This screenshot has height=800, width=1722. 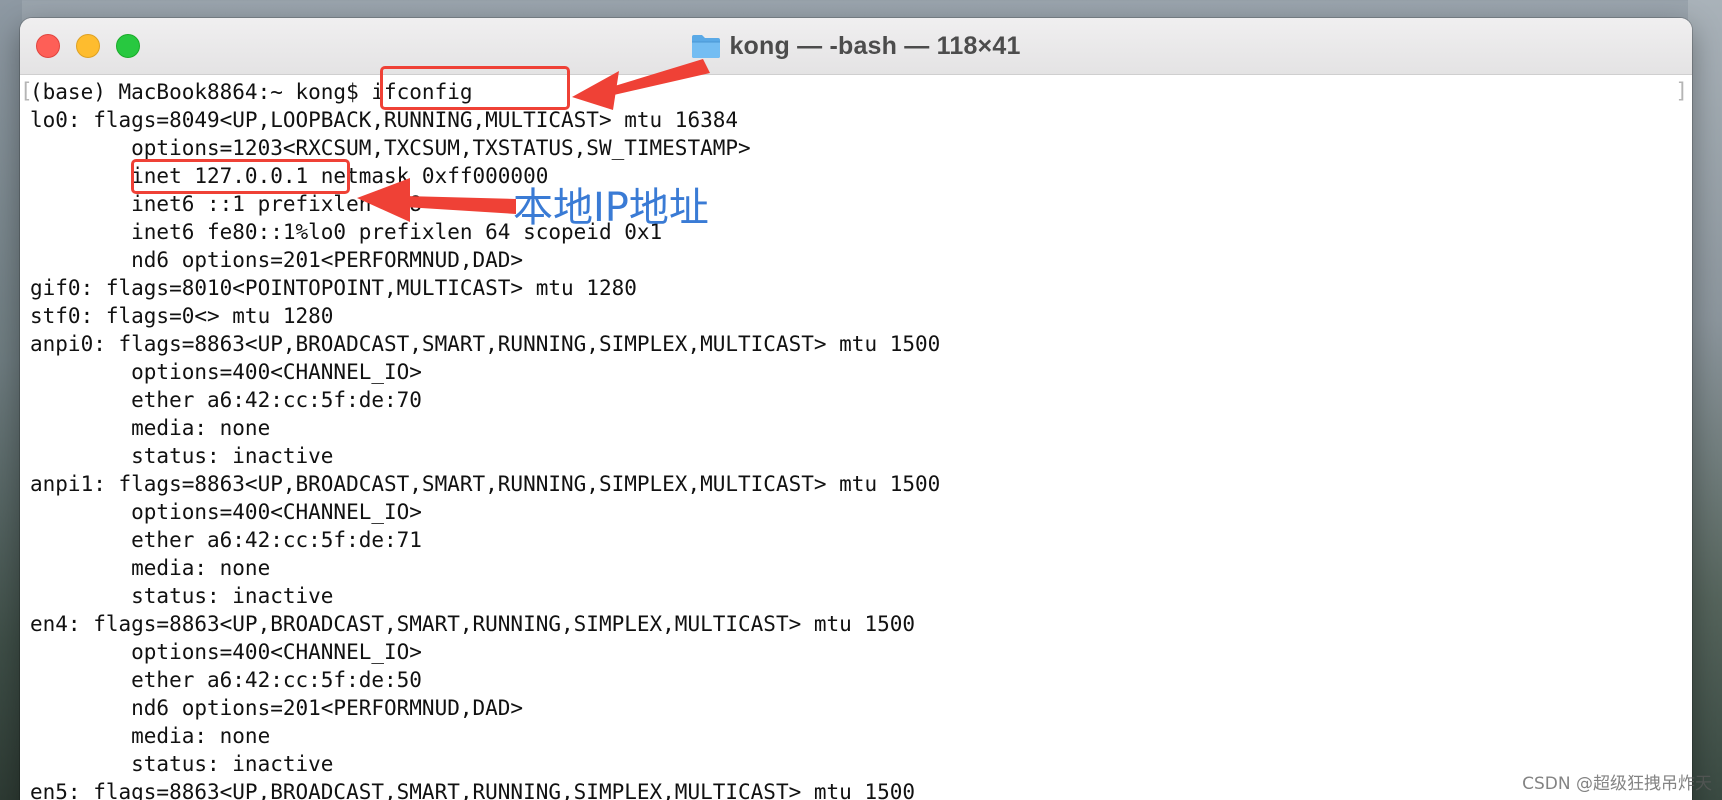 I want to click on desktop-background-right, so click(x=1705, y=400).